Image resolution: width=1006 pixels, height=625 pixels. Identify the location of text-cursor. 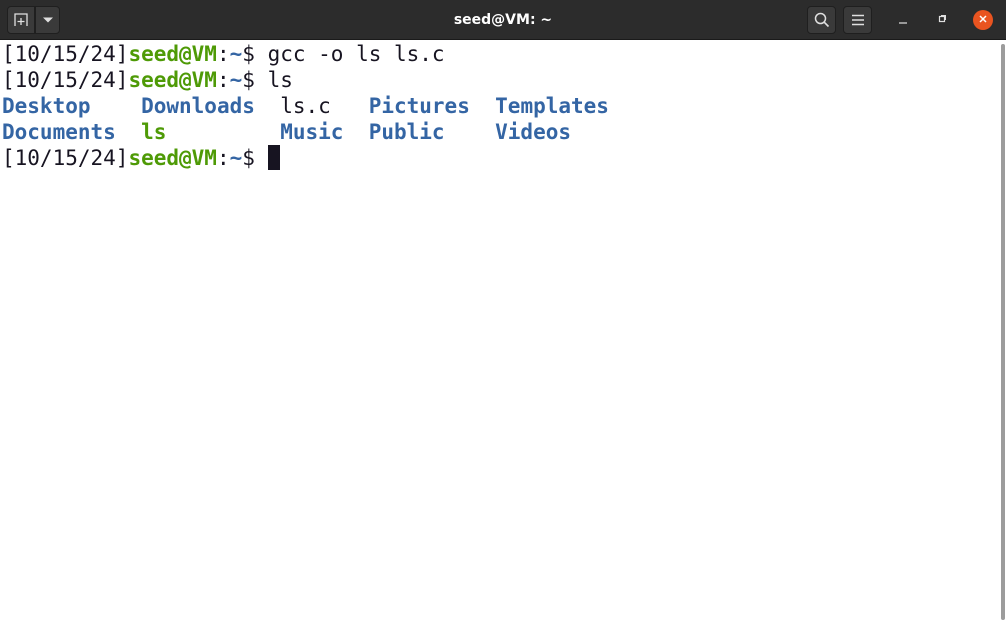
(273, 157).